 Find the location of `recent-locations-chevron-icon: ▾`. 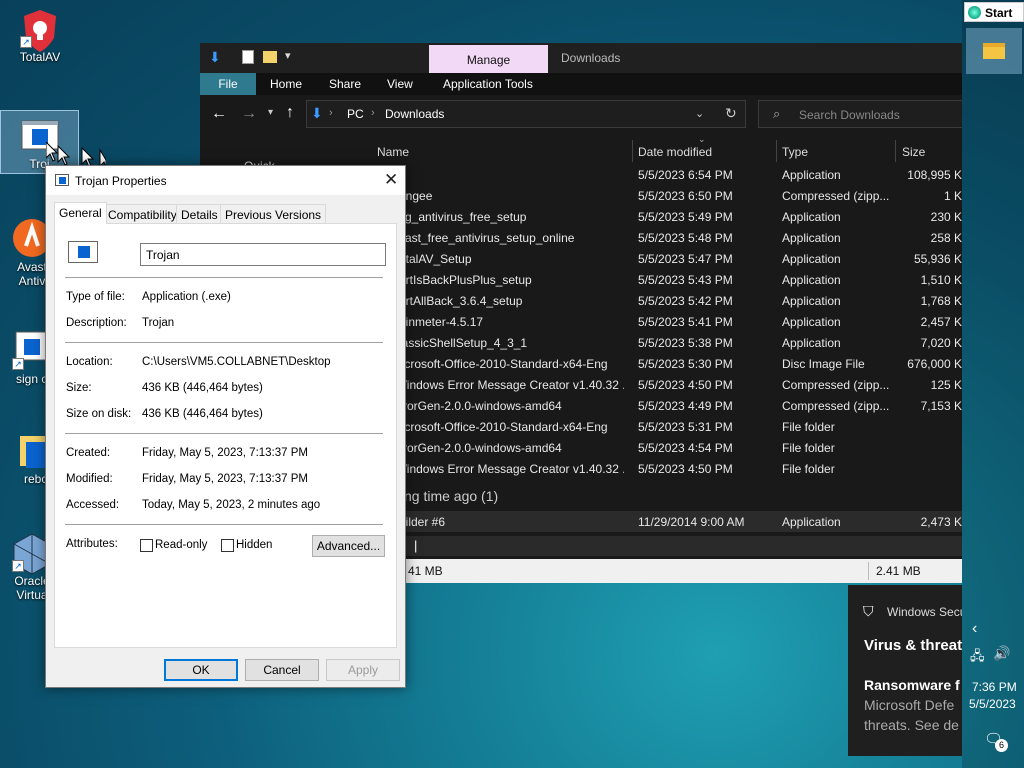

recent-locations-chevron-icon: ▾ is located at coordinates (270, 112).